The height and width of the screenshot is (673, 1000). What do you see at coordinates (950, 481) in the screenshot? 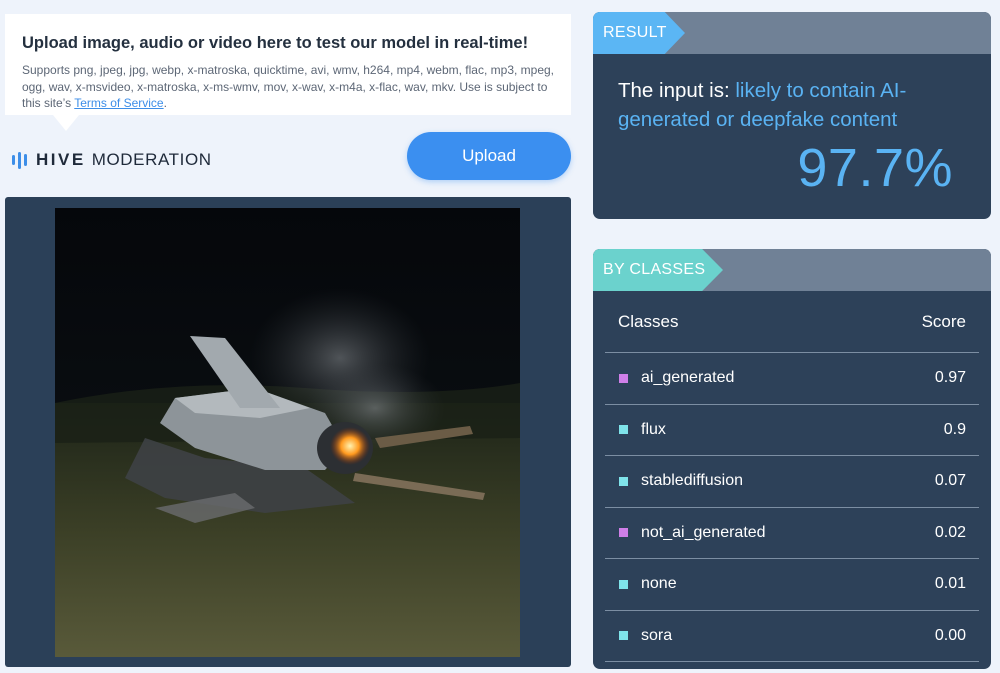
I see `class-score: 0.07` at bounding box center [950, 481].